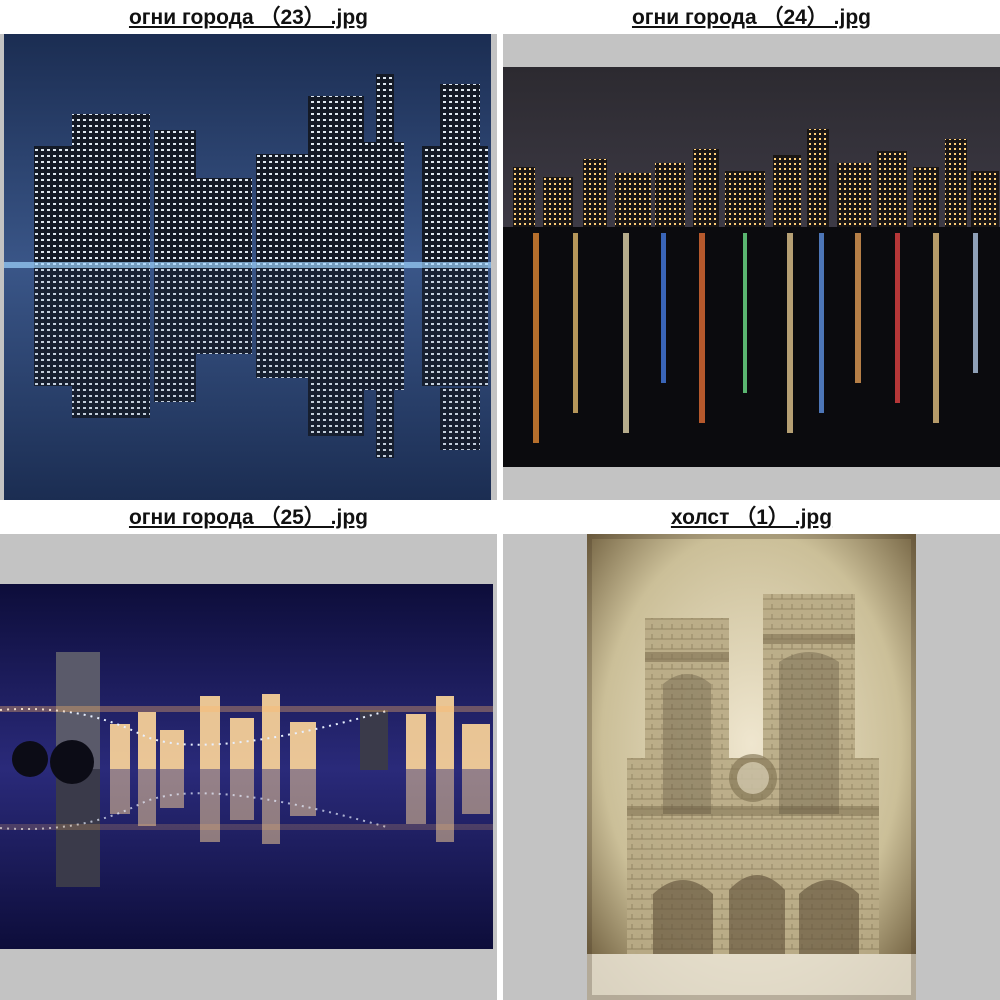 The width and height of the screenshot is (1000, 1000). Describe the element at coordinates (248, 18) in the screenshot. I see `image-caption-link: огни города （23） .jpg` at that location.